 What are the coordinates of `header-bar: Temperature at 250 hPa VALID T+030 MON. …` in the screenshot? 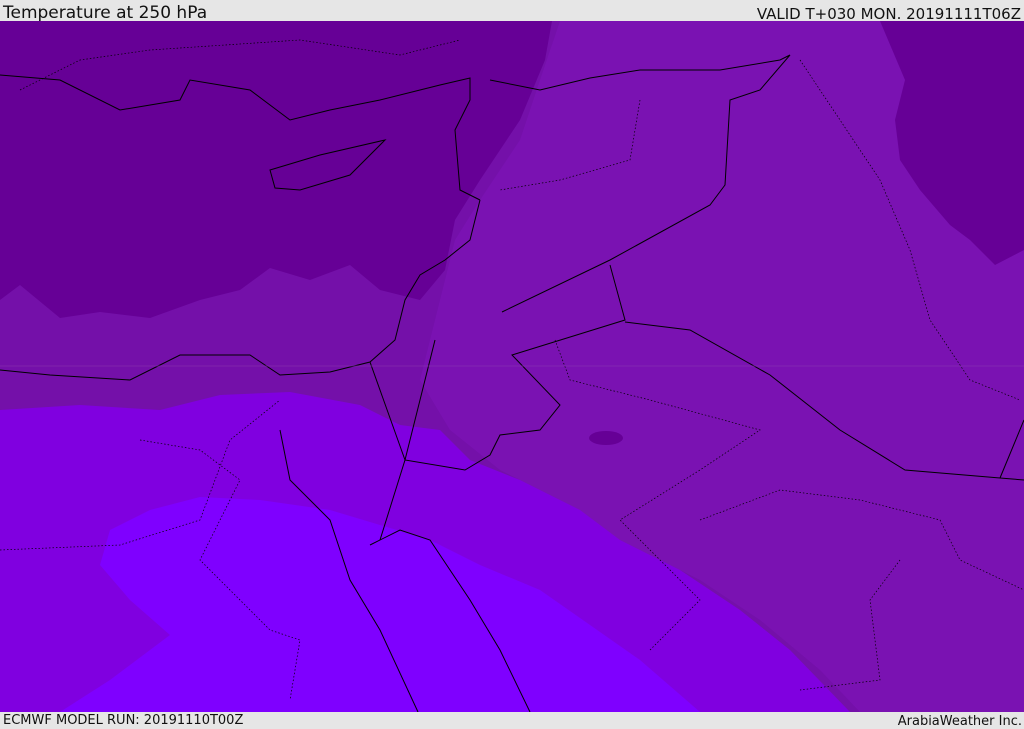 It's located at (512, 11).